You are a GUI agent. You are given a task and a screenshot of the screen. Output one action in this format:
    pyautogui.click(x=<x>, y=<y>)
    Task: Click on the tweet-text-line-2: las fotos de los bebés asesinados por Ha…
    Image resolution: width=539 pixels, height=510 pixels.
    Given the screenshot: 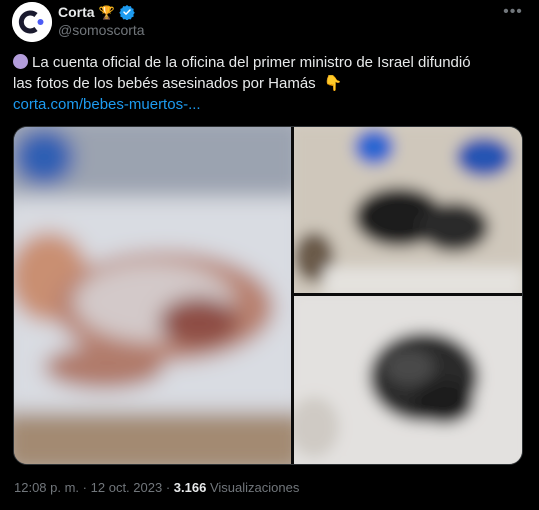 What is the action you would take?
    pyautogui.click(x=268, y=83)
    